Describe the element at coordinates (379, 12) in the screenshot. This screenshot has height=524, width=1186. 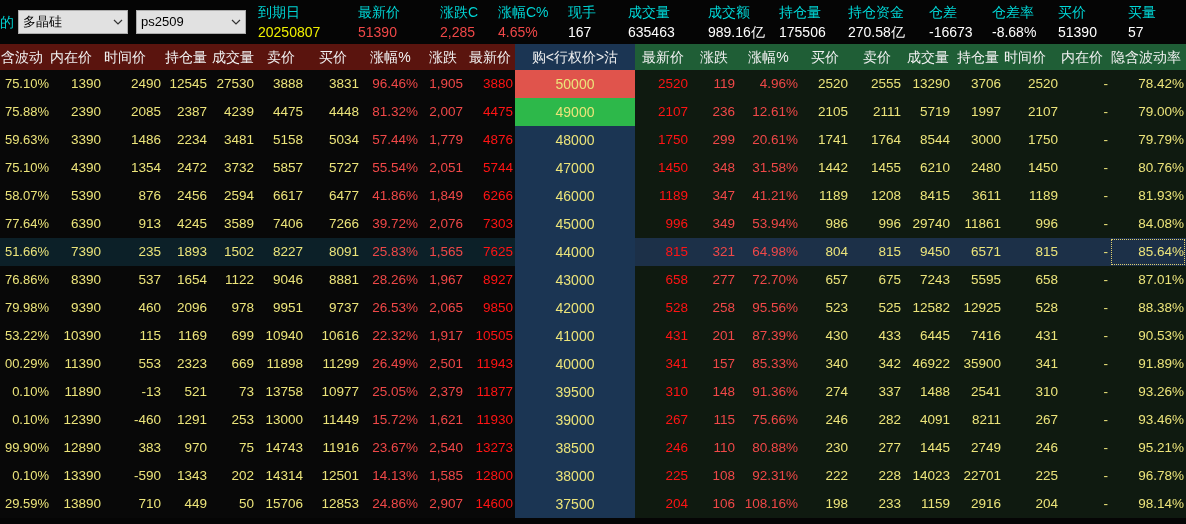
I see `stat-label: 最新价` at that location.